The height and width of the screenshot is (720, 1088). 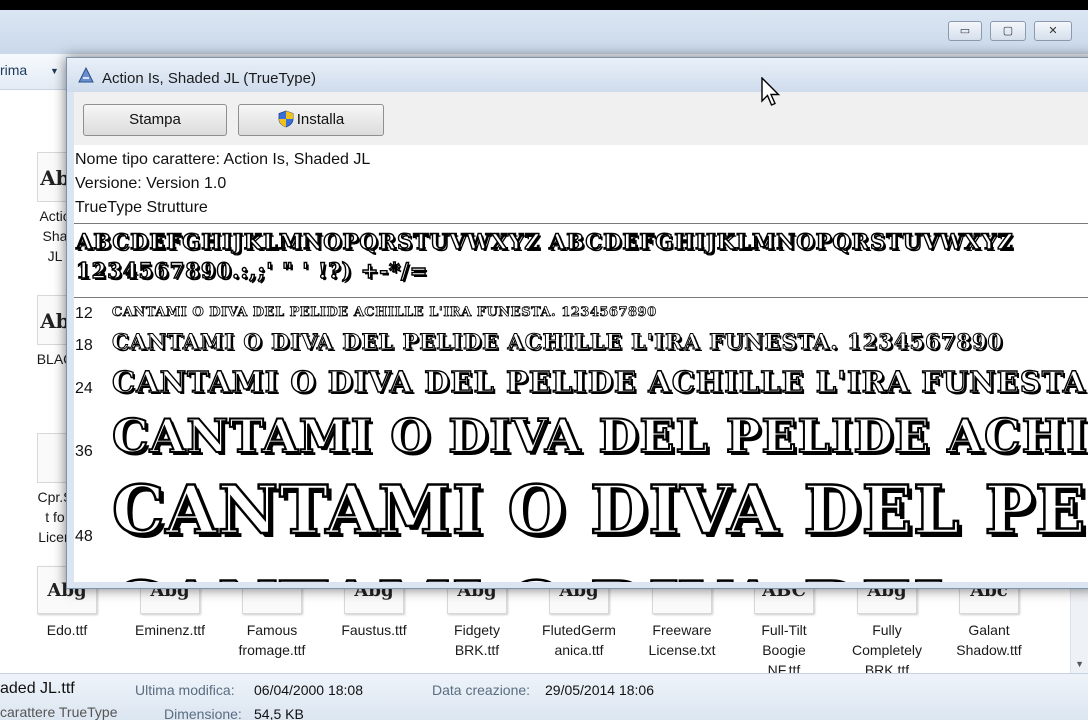 I want to click on close-icon: ✕, so click(x=1053, y=31).